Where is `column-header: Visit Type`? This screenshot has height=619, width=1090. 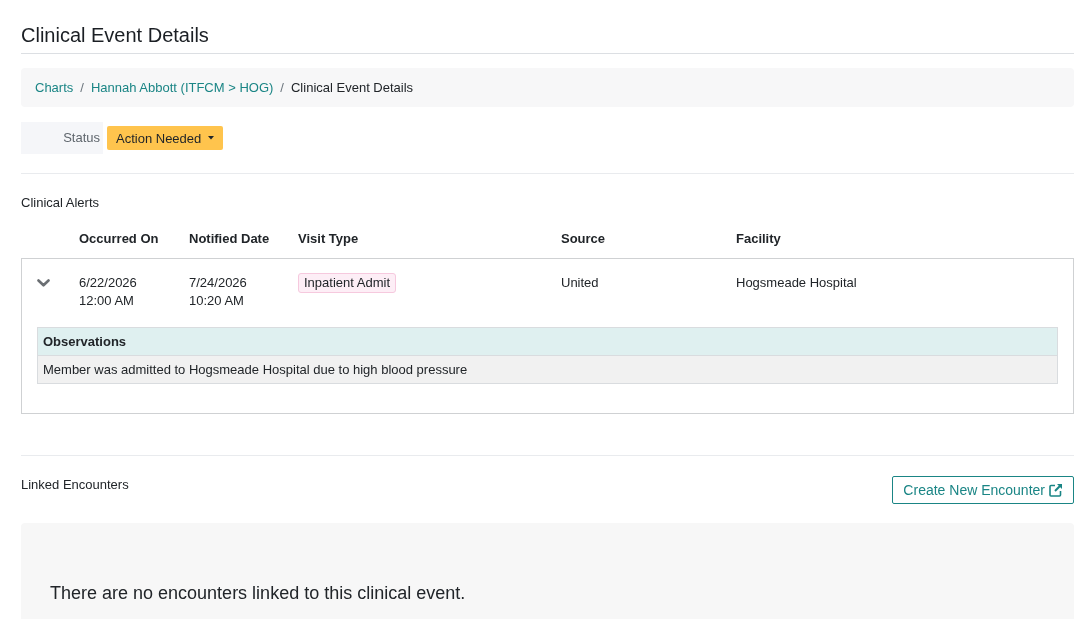 column-header: Visit Type is located at coordinates (328, 239).